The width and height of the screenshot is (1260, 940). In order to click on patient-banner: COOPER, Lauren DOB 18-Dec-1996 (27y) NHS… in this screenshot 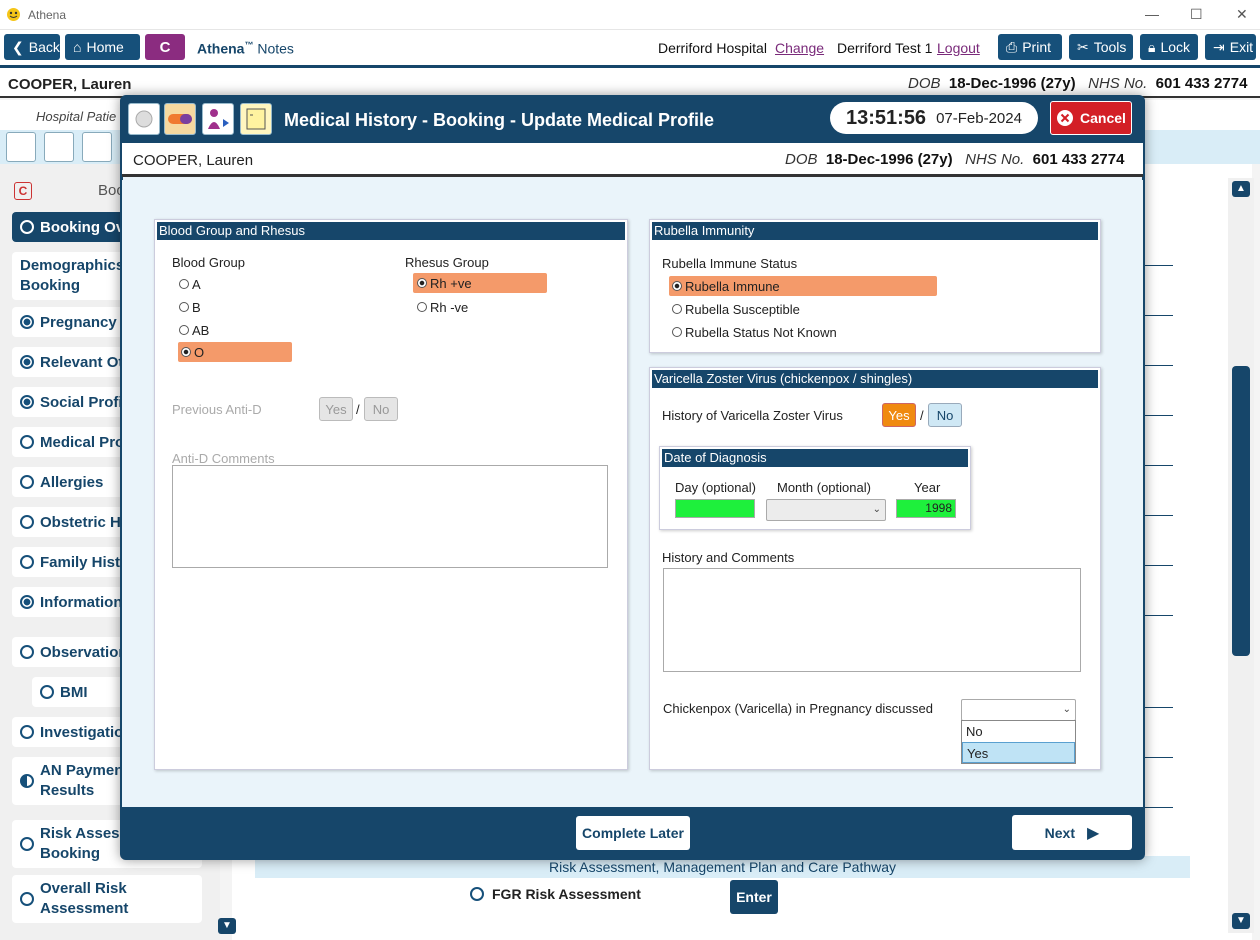, I will do `click(630, 83)`.